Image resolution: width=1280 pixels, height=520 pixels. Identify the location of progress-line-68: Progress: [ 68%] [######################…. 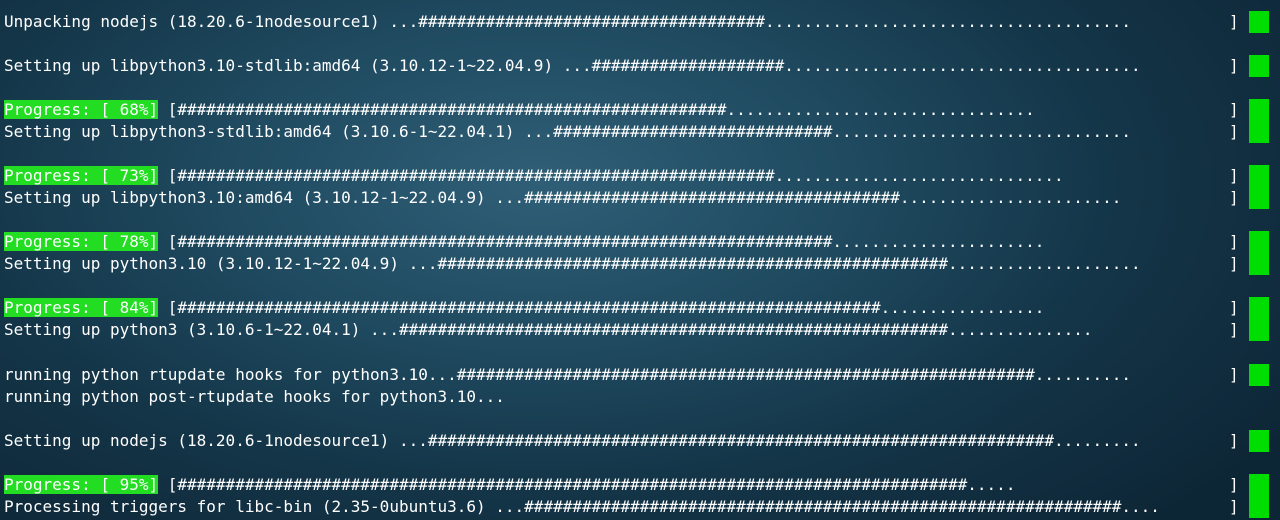
(519, 110).